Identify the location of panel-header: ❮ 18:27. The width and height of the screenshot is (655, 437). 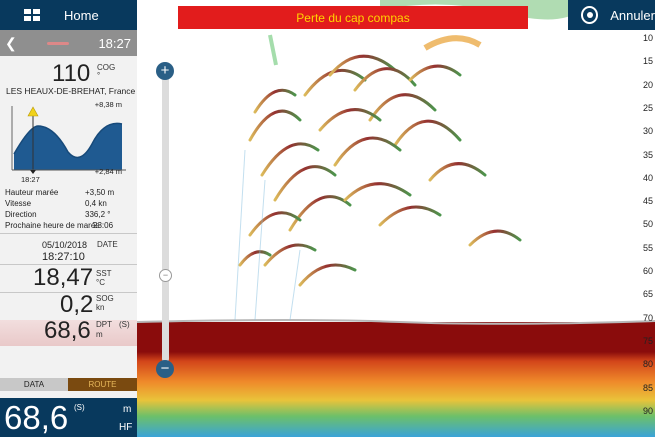
(68, 43).